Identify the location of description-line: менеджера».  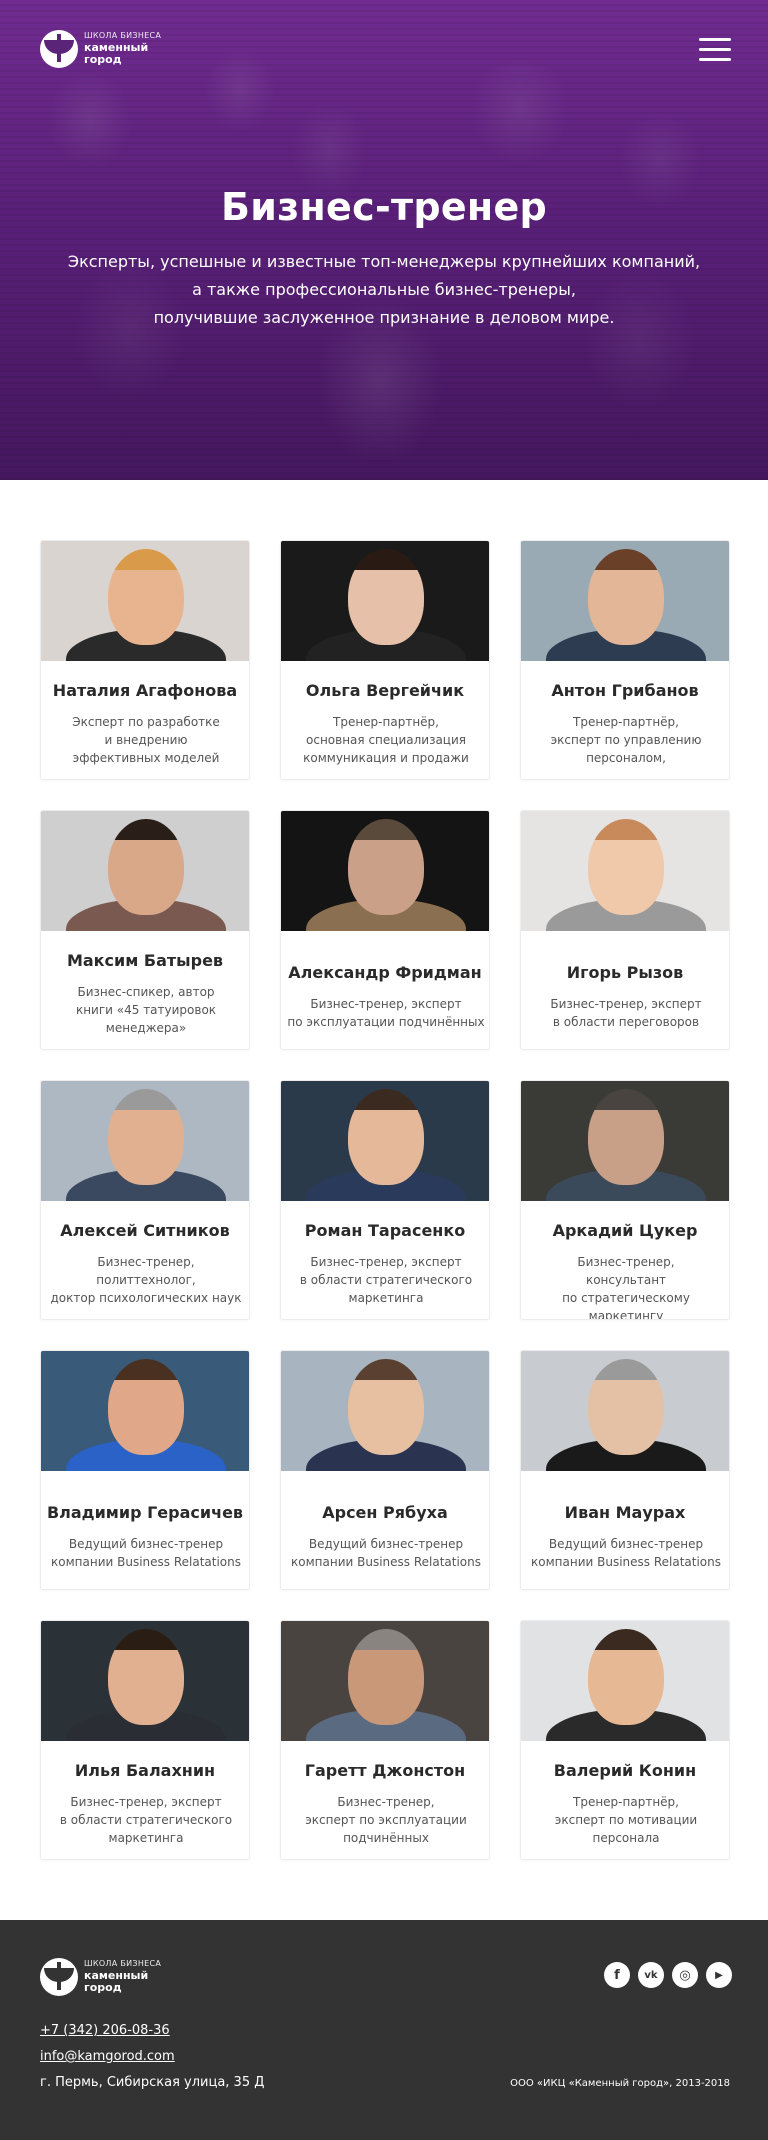
(146, 1028).